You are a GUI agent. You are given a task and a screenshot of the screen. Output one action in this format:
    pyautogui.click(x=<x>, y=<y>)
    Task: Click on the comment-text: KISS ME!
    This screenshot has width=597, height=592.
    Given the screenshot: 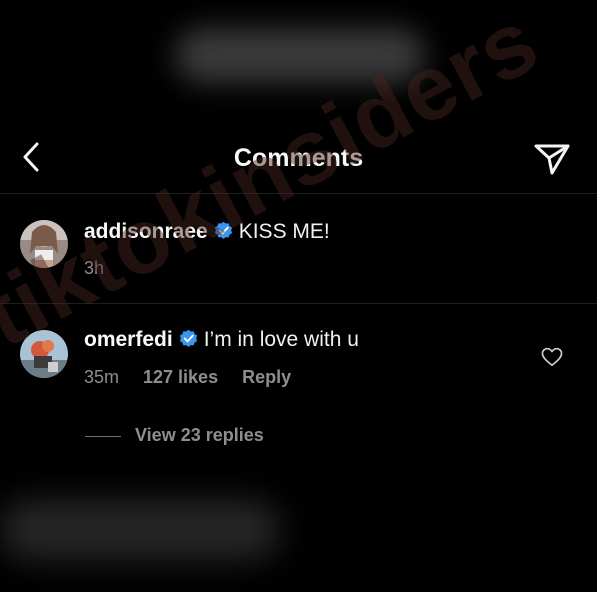 What is the action you would take?
    pyautogui.click(x=284, y=231)
    